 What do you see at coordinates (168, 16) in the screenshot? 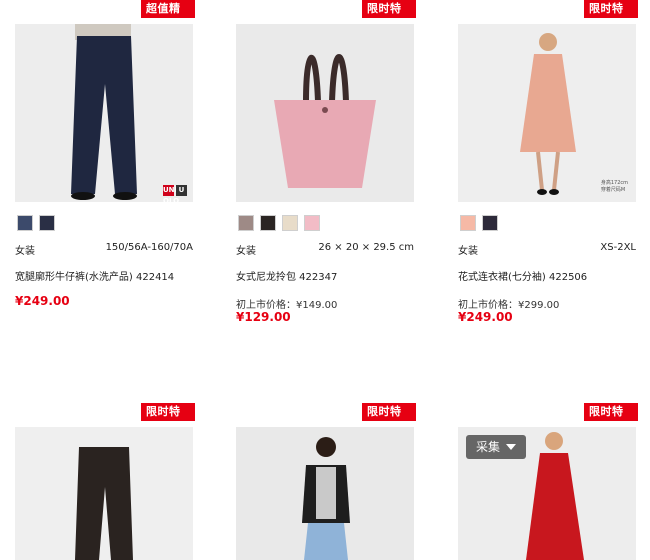
I see `promo-badge: 超值精选` at bounding box center [168, 16].